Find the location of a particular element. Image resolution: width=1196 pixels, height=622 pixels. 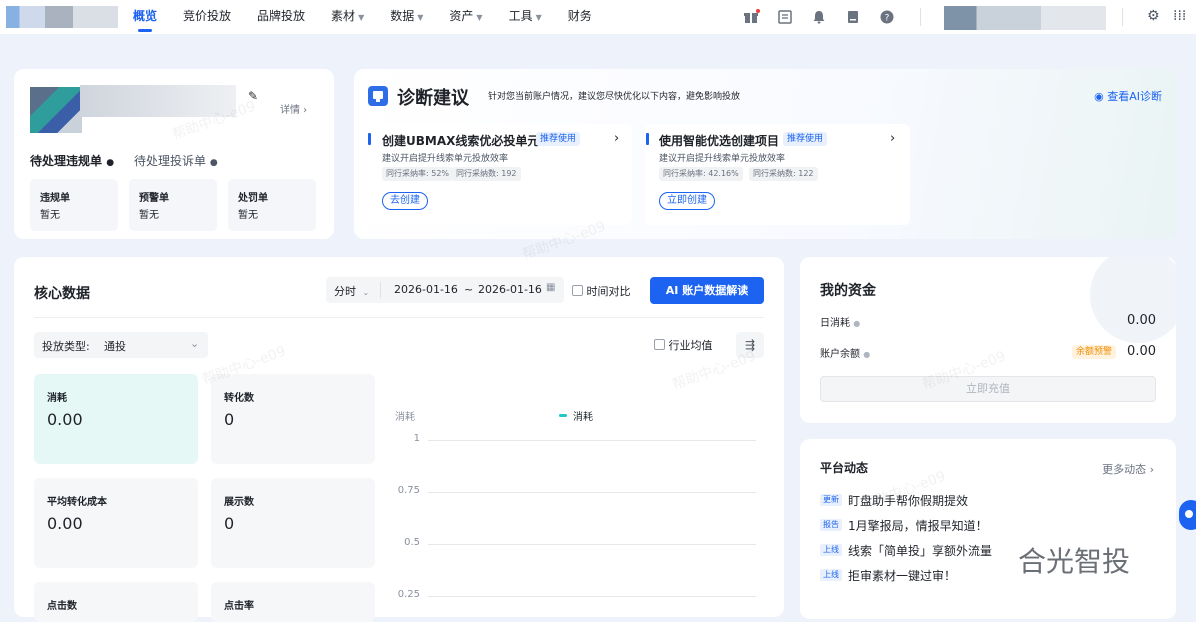

legend-label: 消耗 is located at coordinates (583, 417).